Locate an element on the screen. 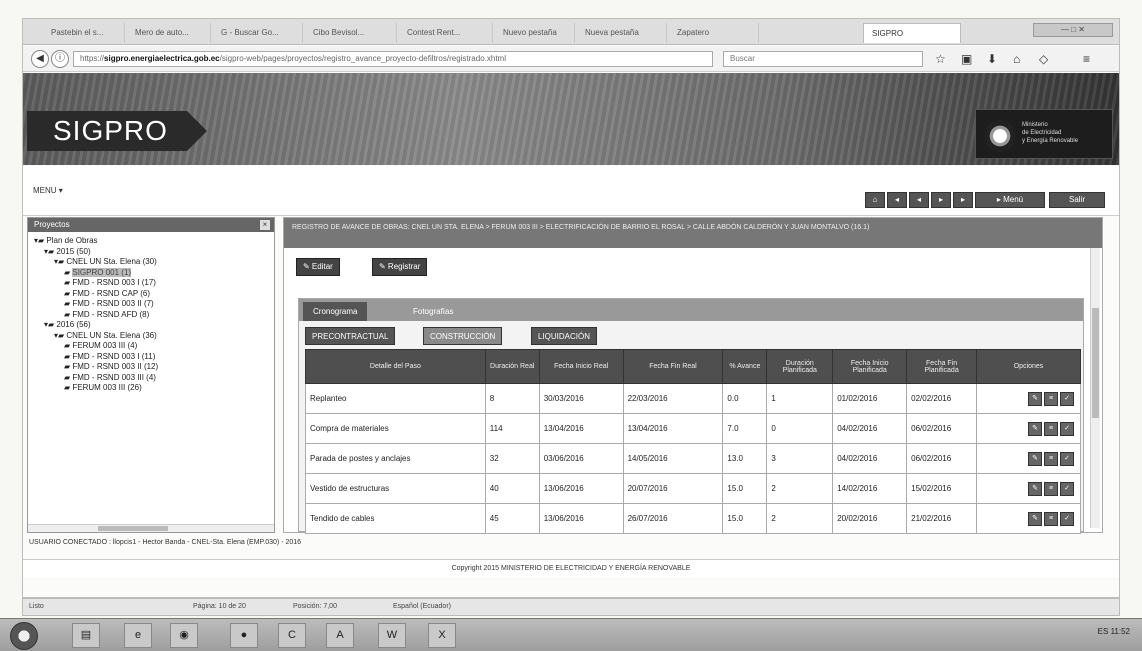 This screenshot has height=651, width=1142. first-button: ◂ is located at coordinates (897, 200).